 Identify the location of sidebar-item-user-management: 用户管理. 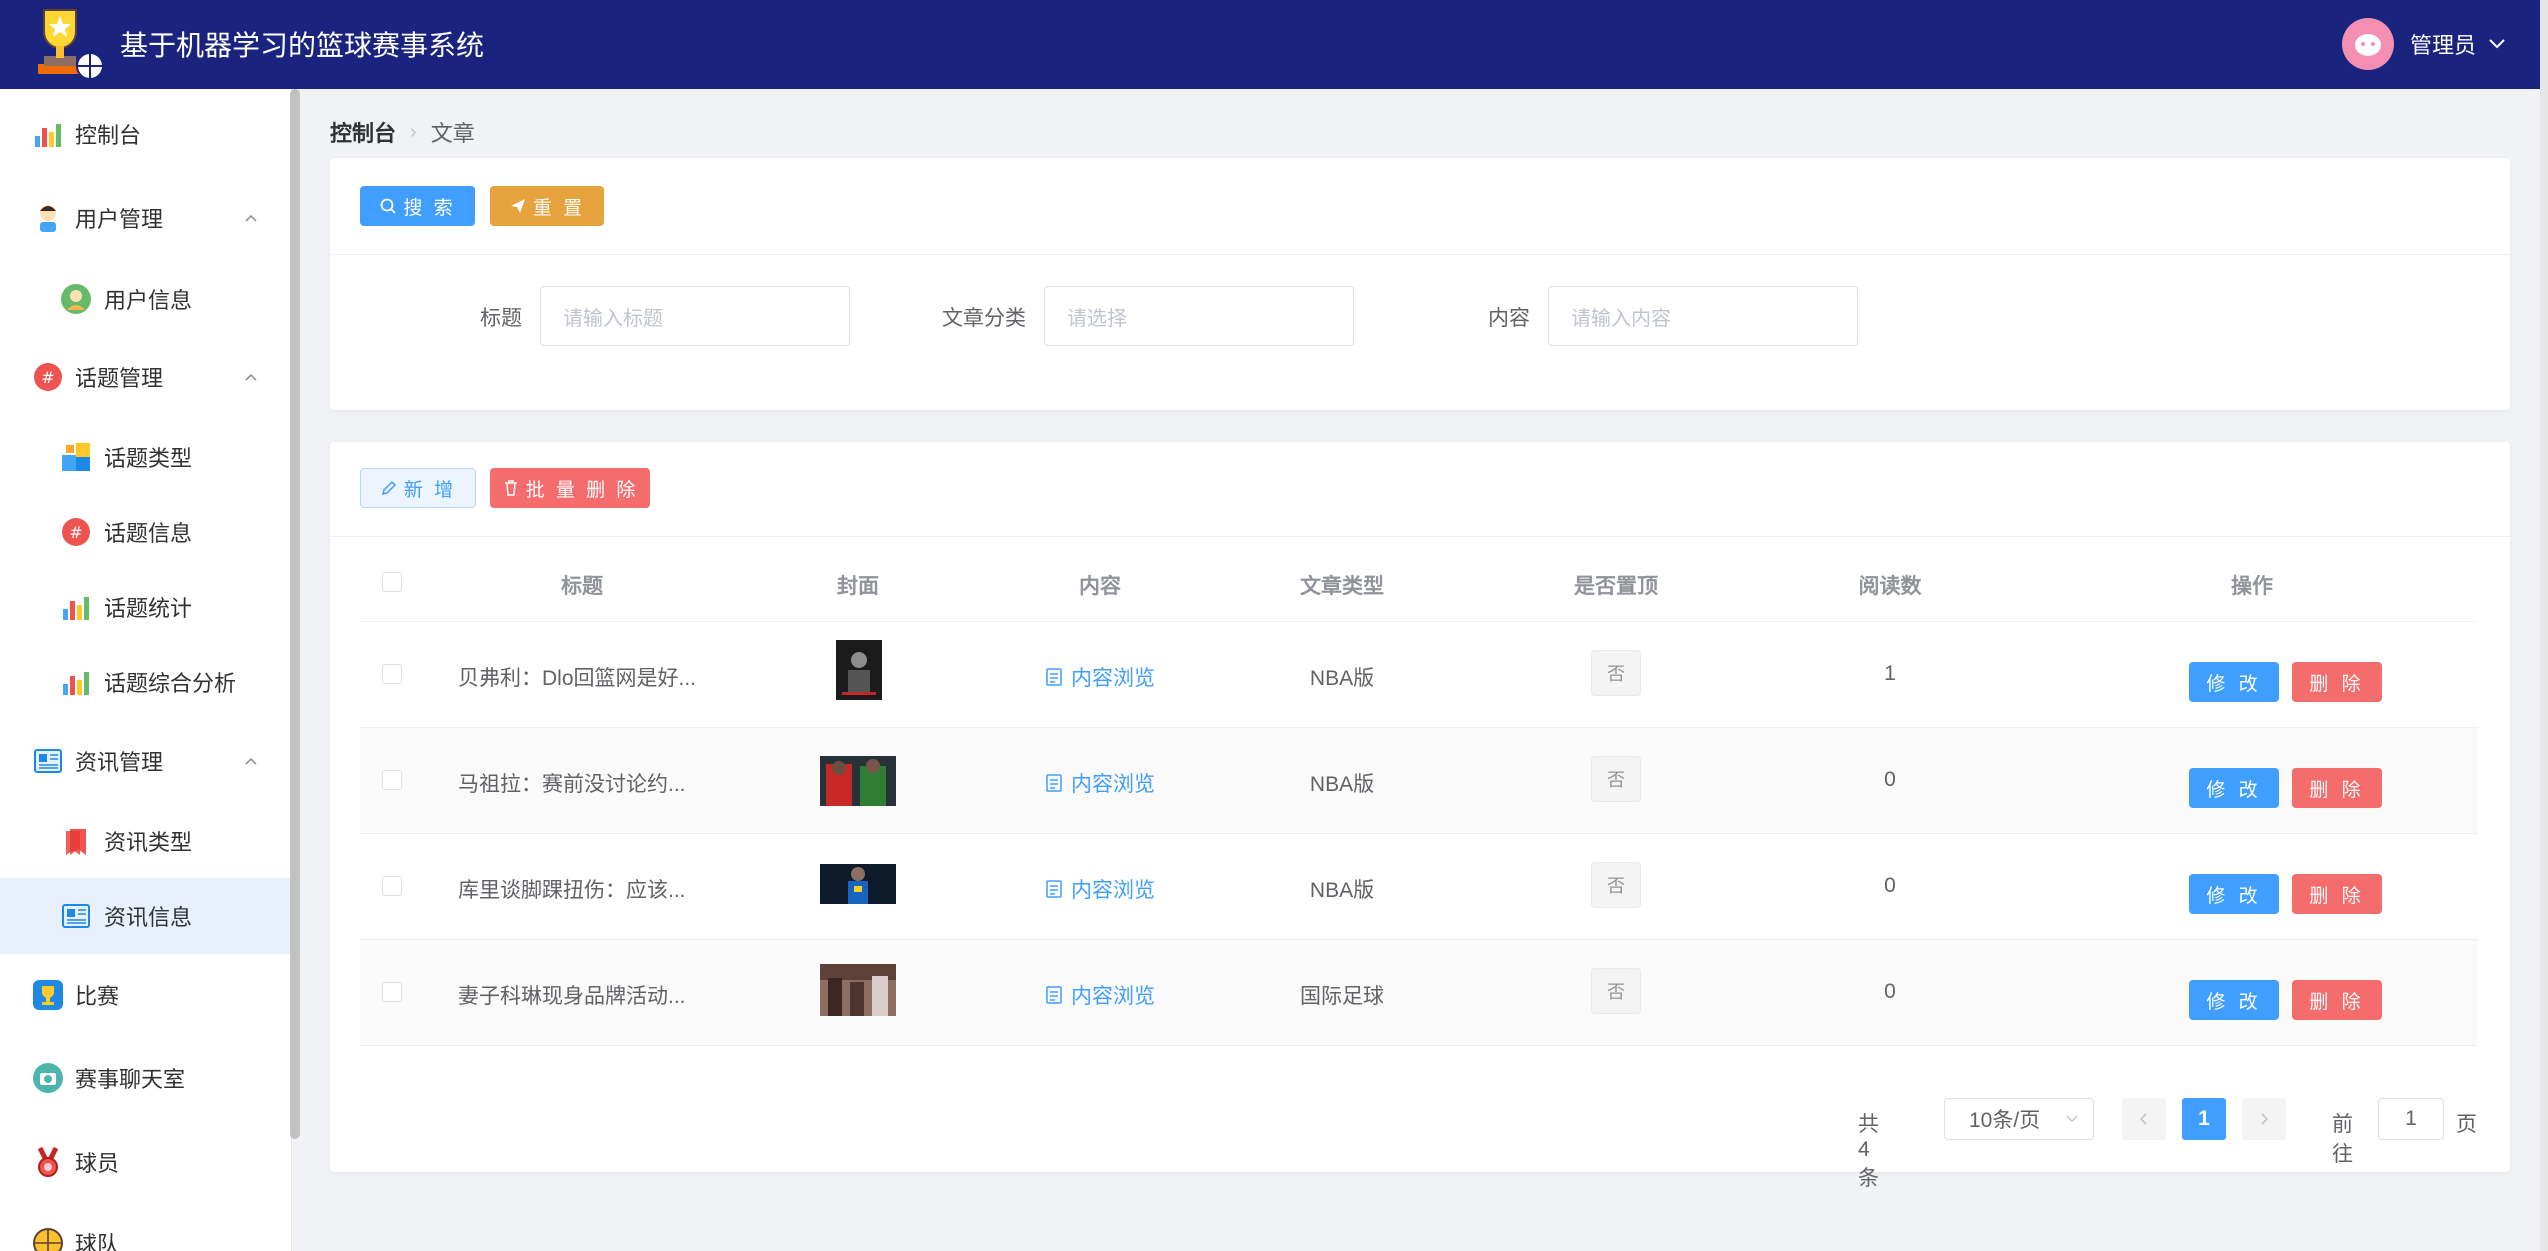
(145, 218).